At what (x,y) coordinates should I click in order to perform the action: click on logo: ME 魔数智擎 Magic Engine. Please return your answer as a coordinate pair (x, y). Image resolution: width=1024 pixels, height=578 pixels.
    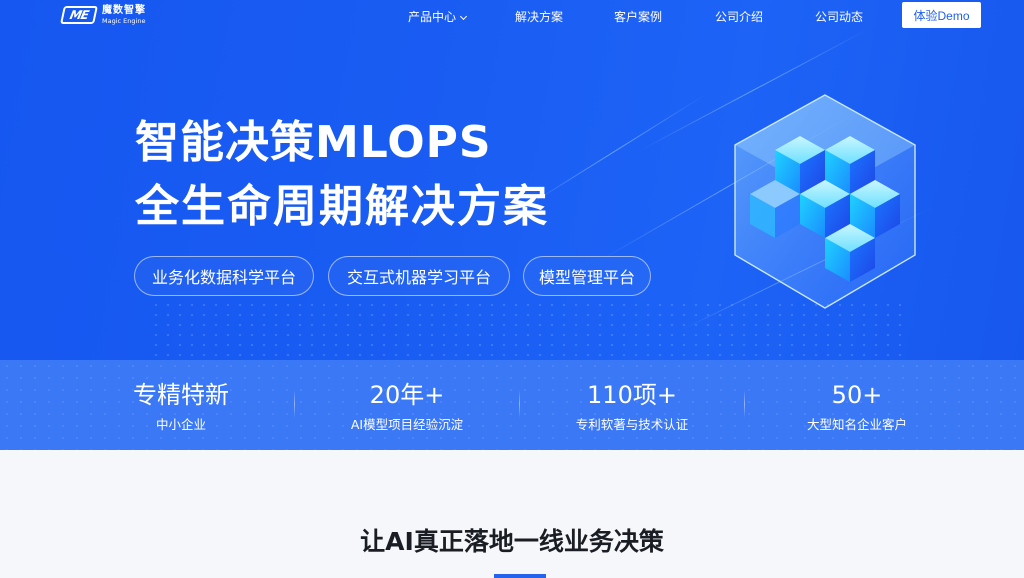
    Looking at the image, I should click on (103, 15).